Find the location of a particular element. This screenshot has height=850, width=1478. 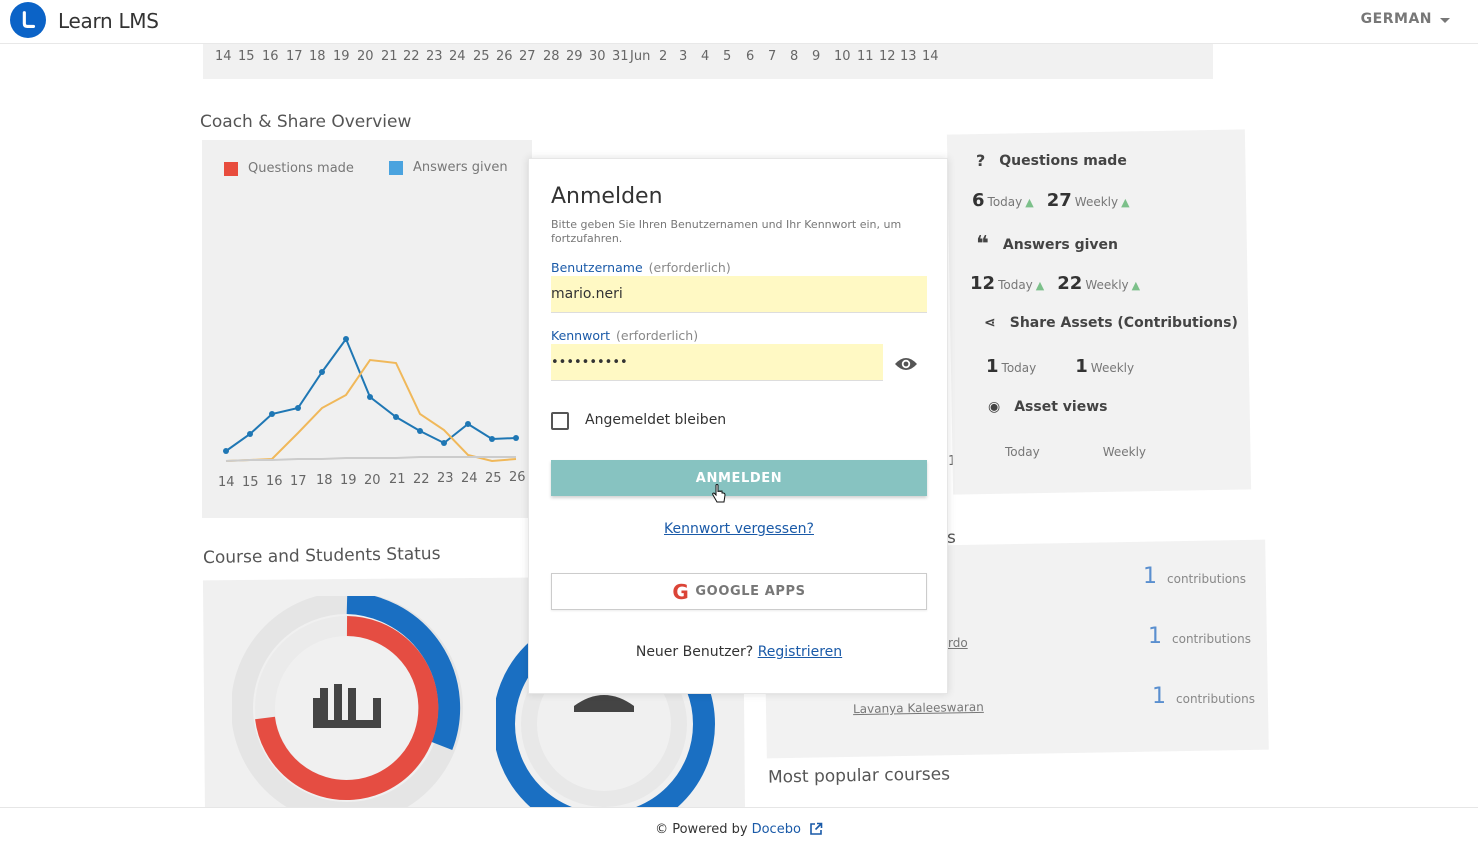

app-name: Learn LMS is located at coordinates (108, 21).